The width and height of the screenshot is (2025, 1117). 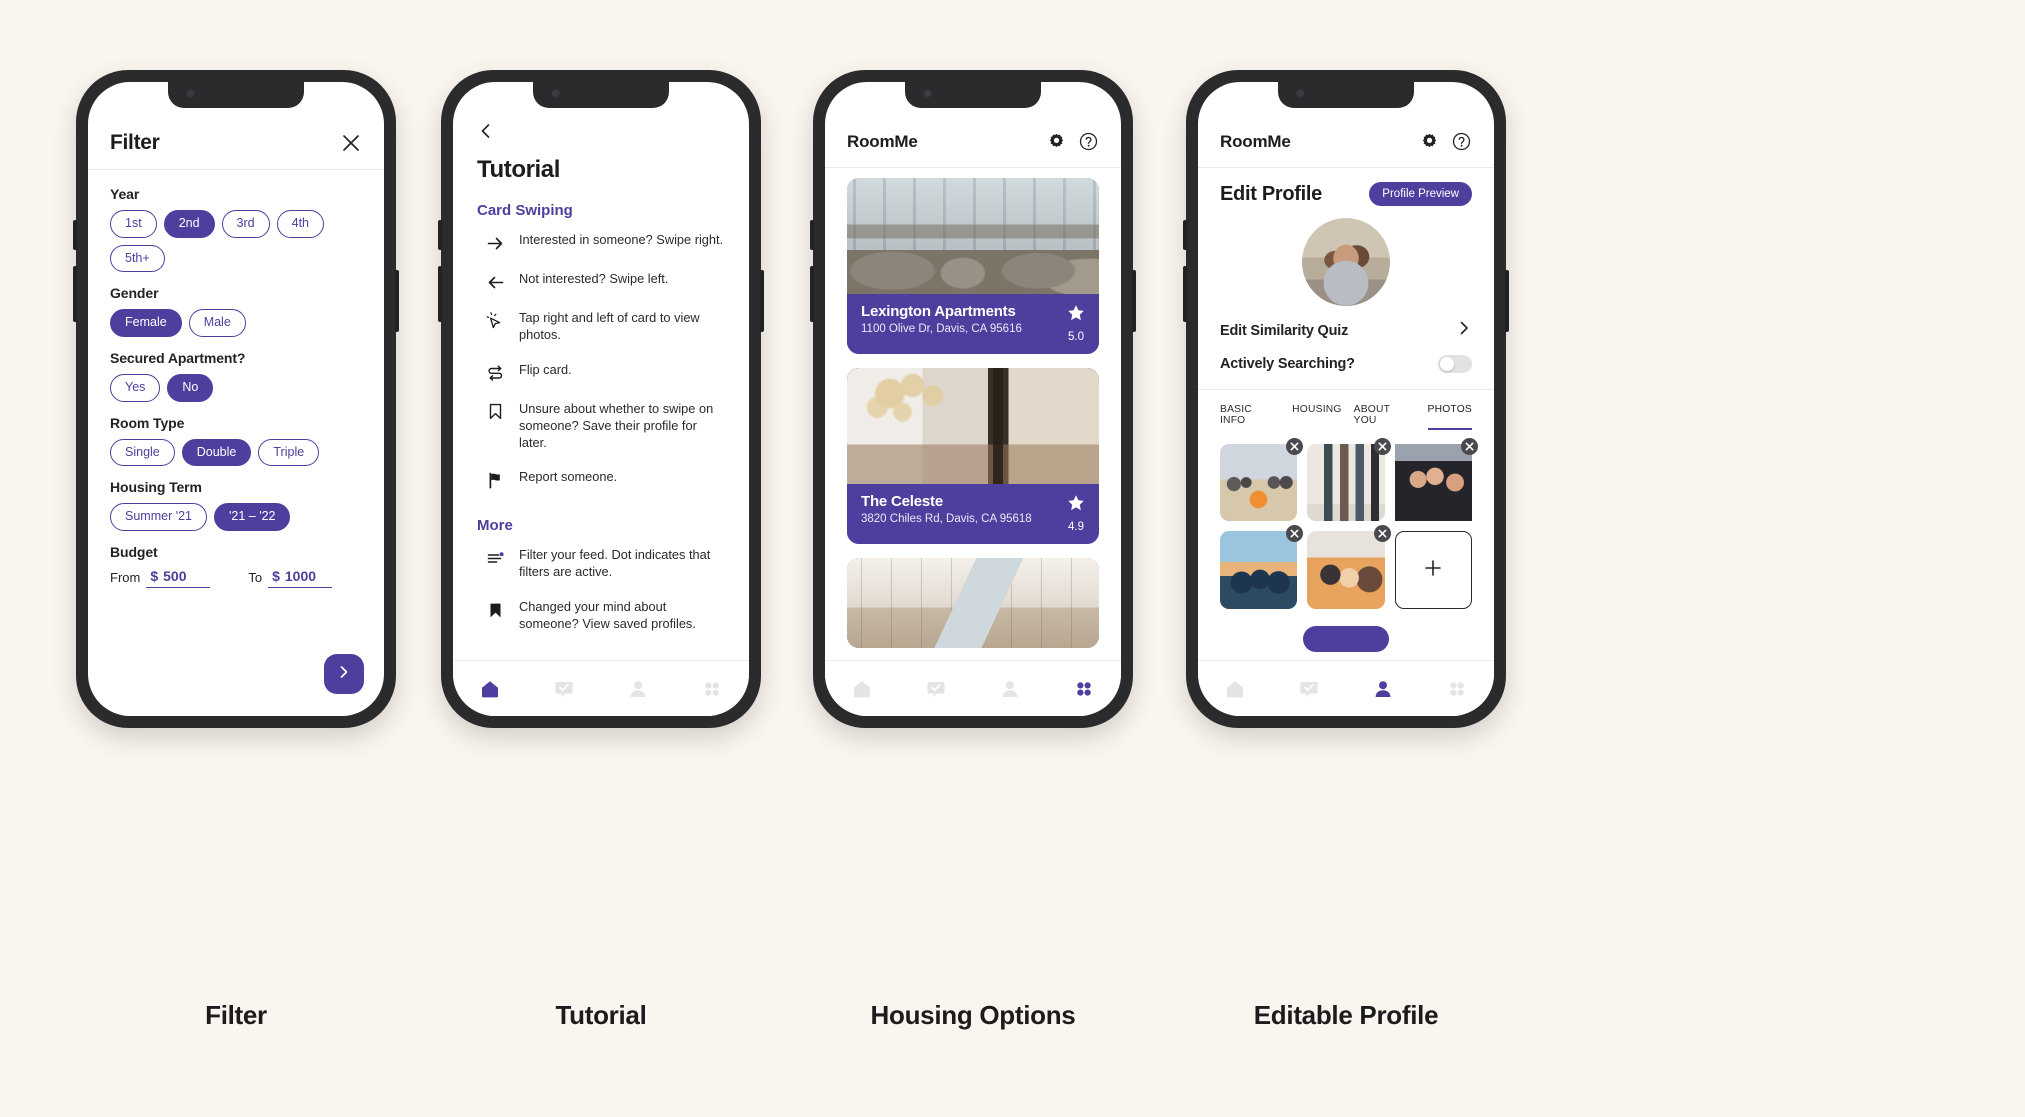 I want to click on chevron-left-icon, so click(x=487, y=132).